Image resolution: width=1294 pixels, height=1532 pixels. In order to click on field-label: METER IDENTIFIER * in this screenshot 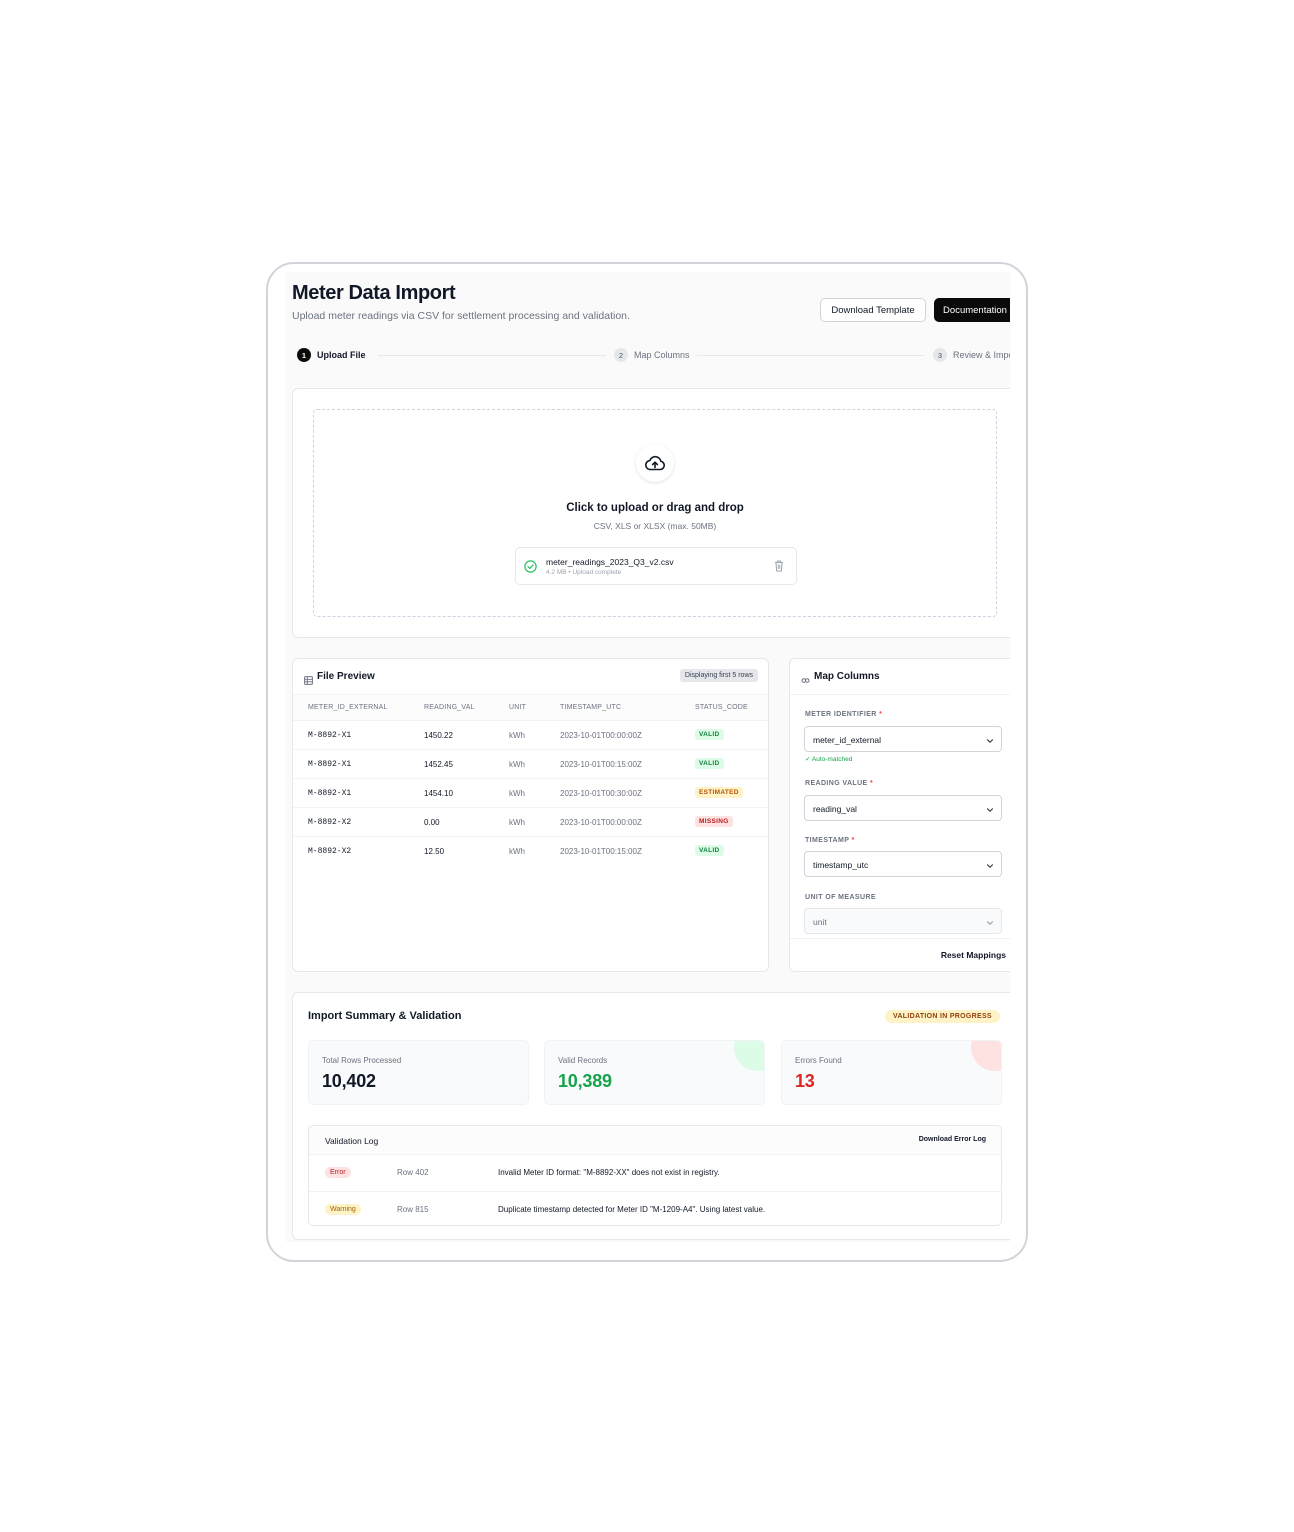, I will do `click(844, 714)`.